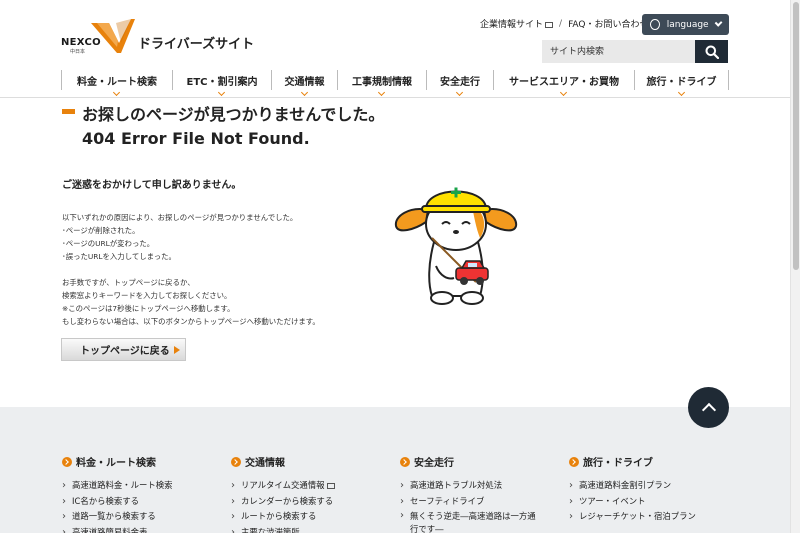 The image size is (800, 533). Describe the element at coordinates (116, 83) in the screenshot. I see `nav-item-fare-route: 料金・ルート検索` at that location.